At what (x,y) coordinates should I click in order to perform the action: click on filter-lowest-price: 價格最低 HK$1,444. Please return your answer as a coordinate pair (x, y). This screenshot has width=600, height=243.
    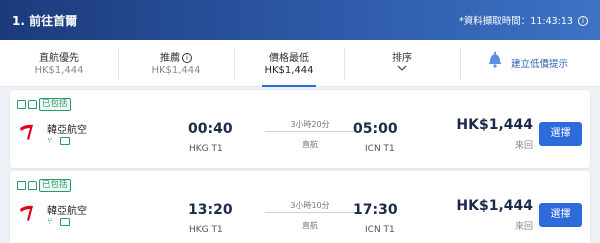
    Looking at the image, I should click on (289, 63).